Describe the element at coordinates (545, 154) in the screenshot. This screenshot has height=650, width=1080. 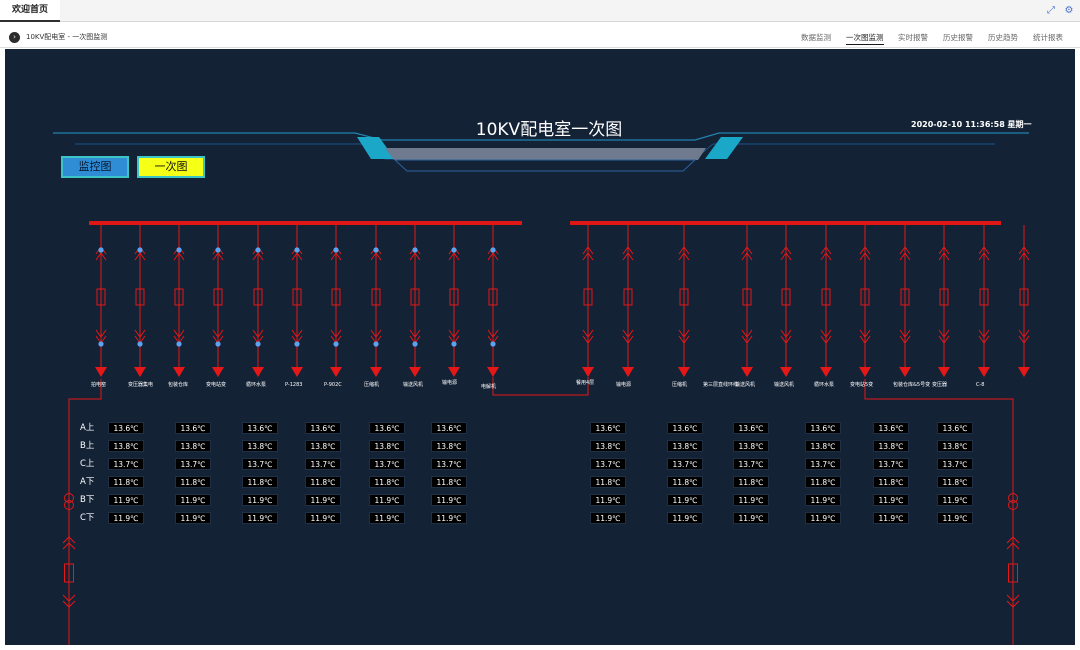
I see `header-center-bar` at that location.